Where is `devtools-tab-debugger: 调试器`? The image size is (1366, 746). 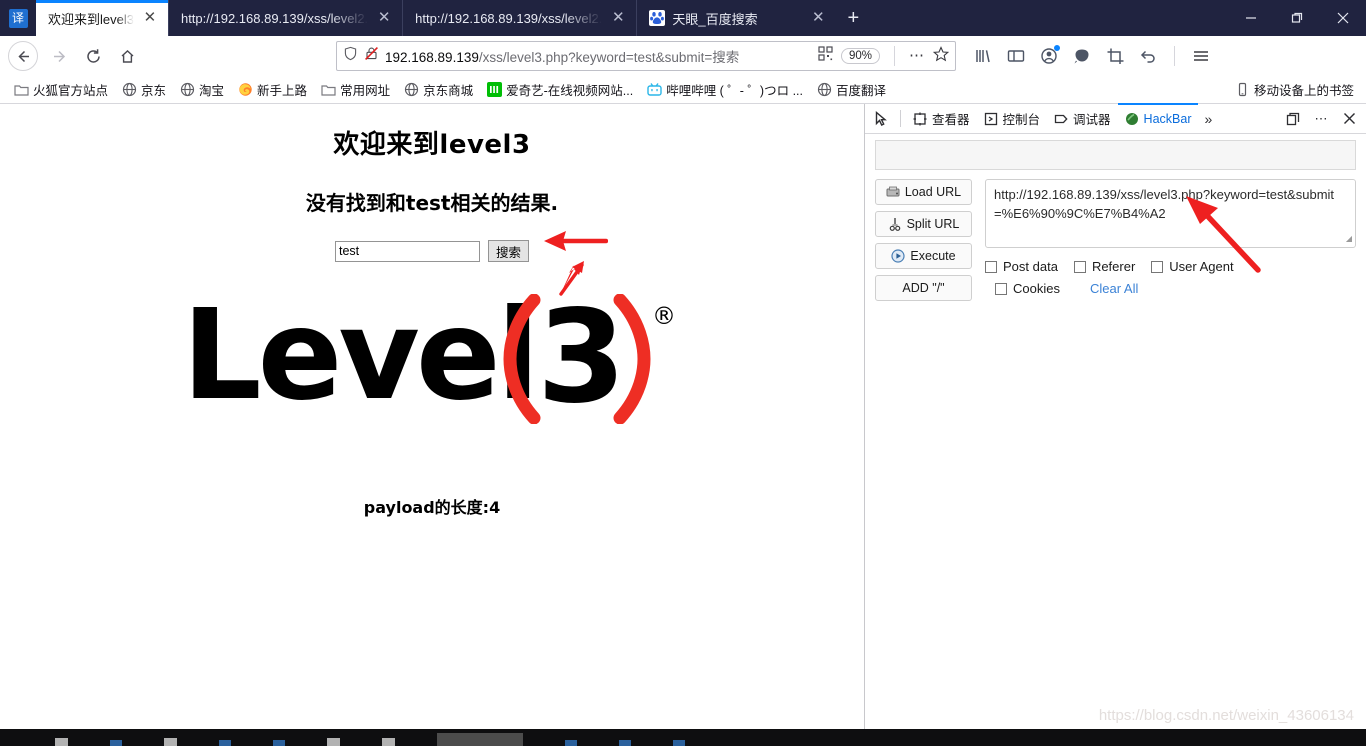 devtools-tab-debugger: 调试器 is located at coordinates (1082, 118).